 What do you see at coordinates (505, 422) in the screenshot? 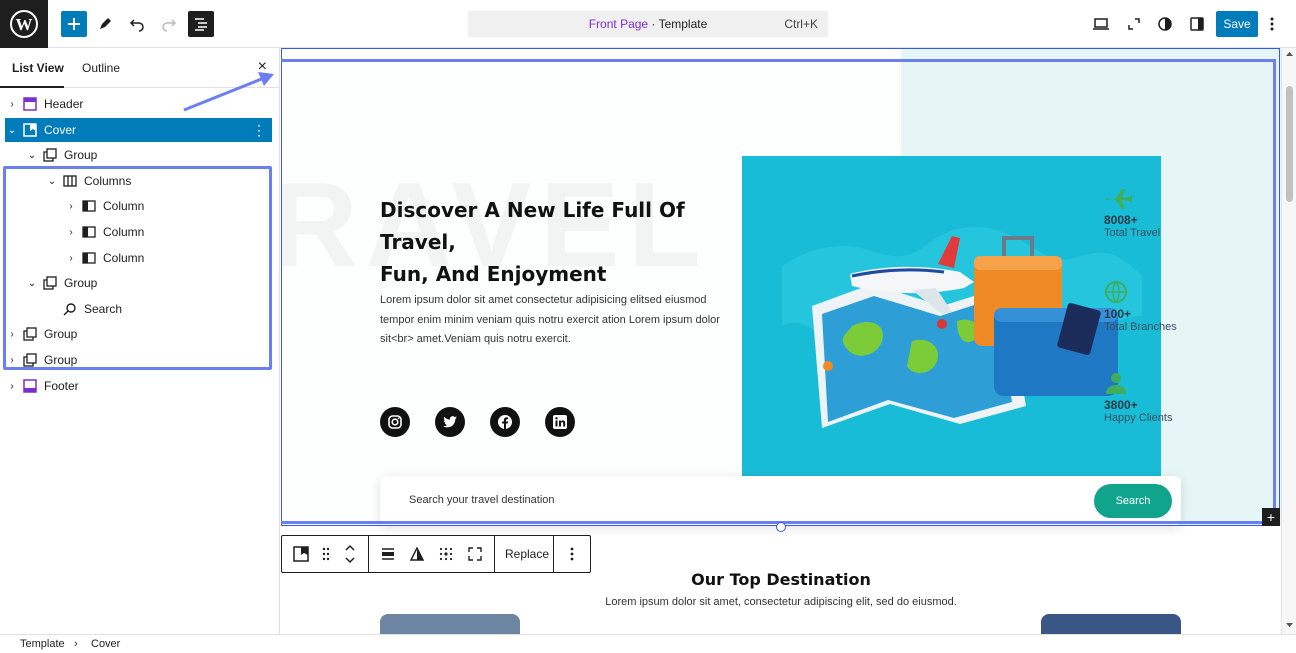
I see `facebook-icon` at bounding box center [505, 422].